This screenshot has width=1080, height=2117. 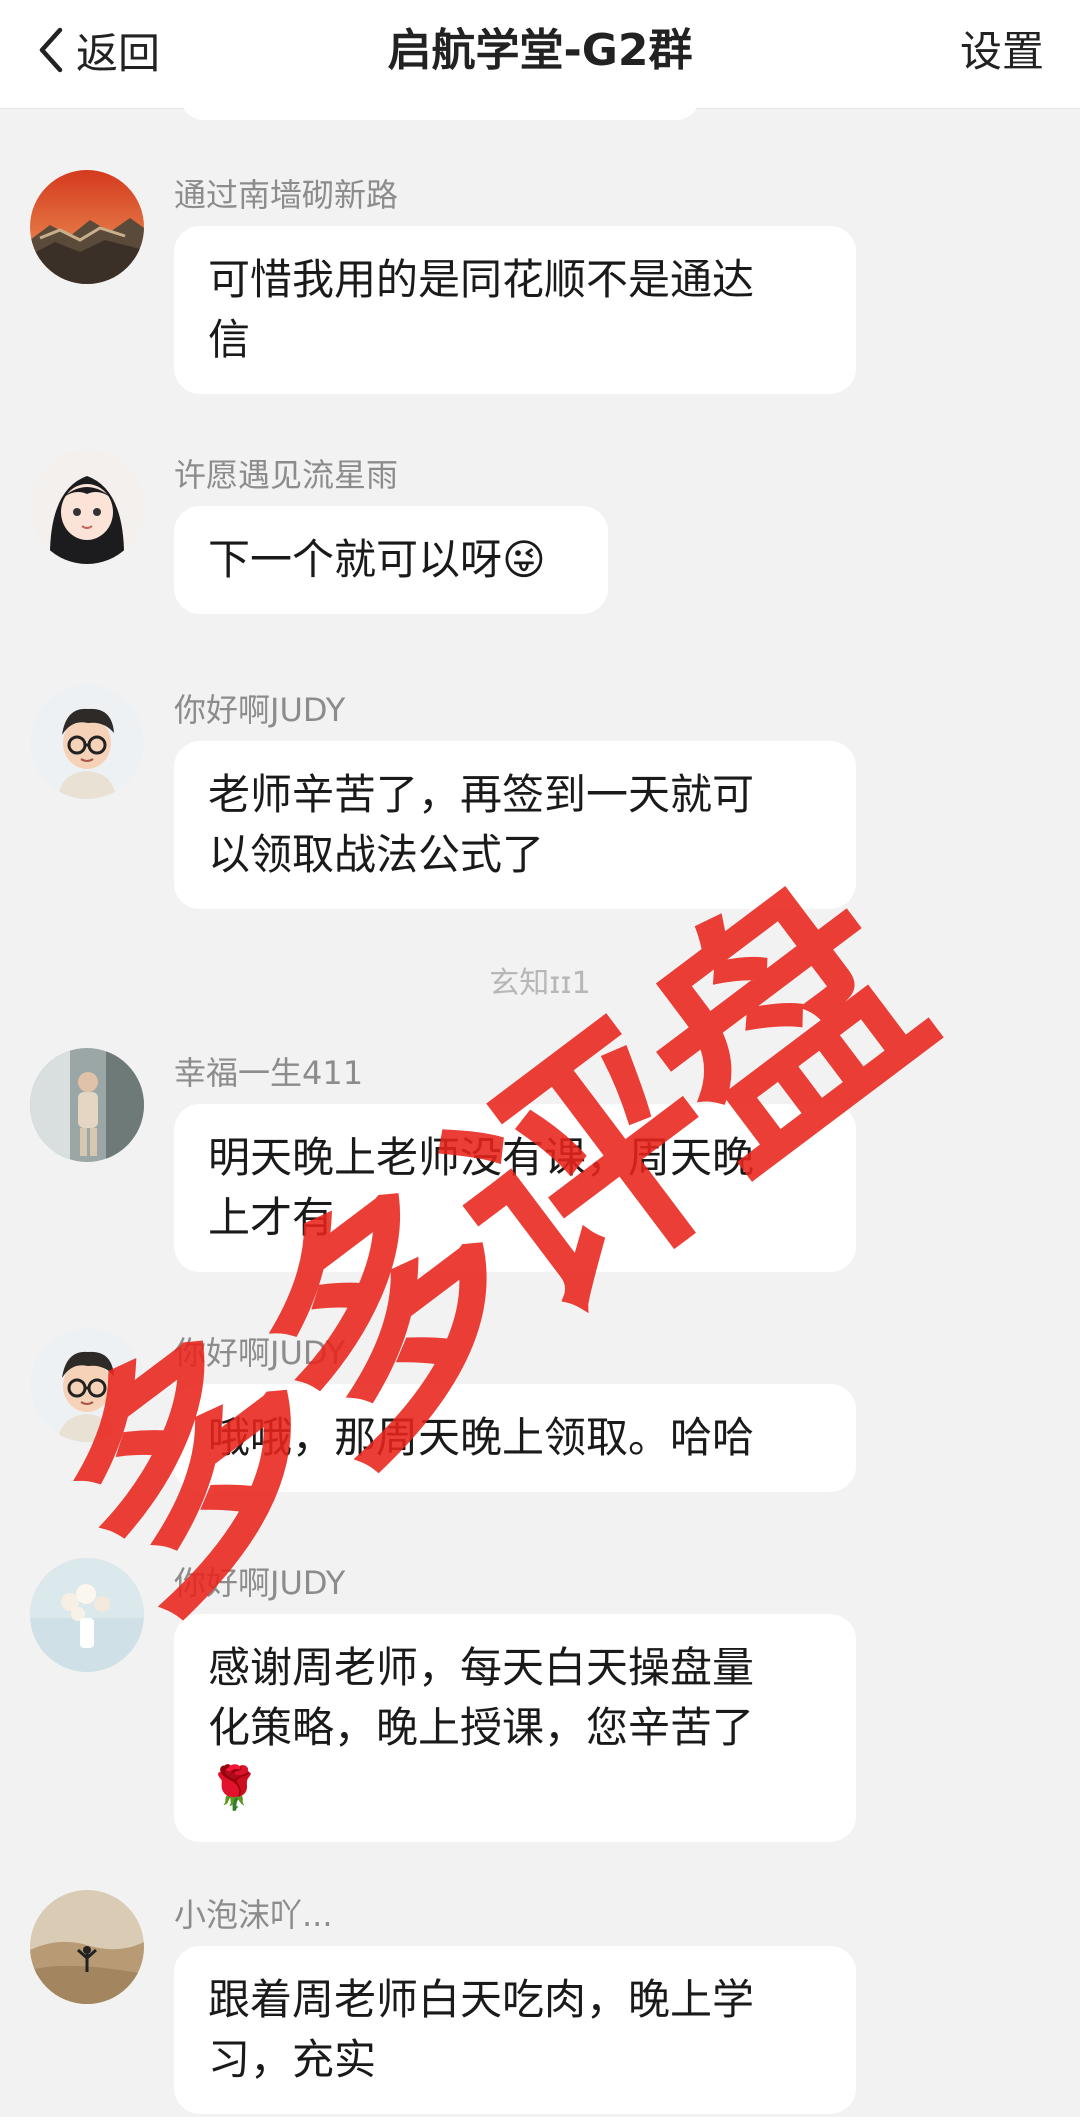 I want to click on message-text-line: 化策略，晚上授课，您辛苦了, so click(x=481, y=1727).